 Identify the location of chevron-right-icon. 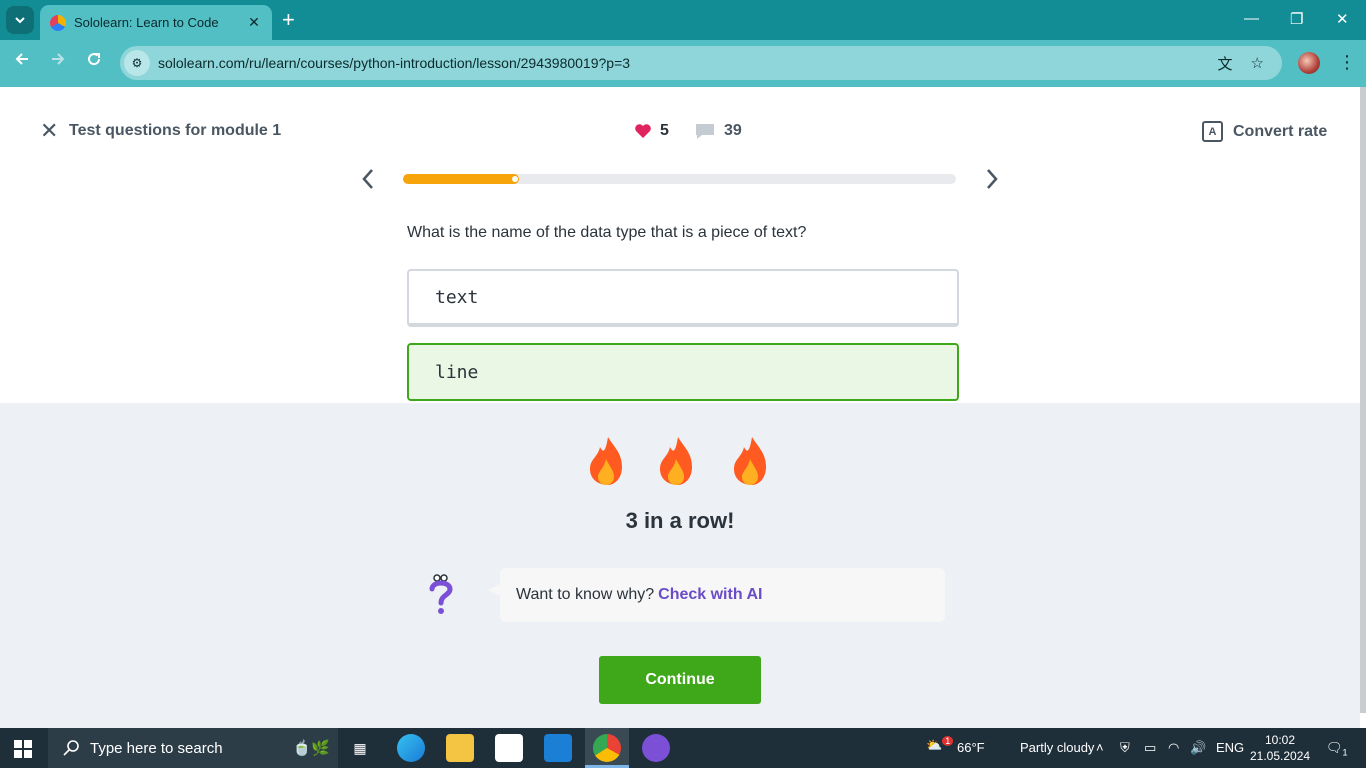
(992, 179).